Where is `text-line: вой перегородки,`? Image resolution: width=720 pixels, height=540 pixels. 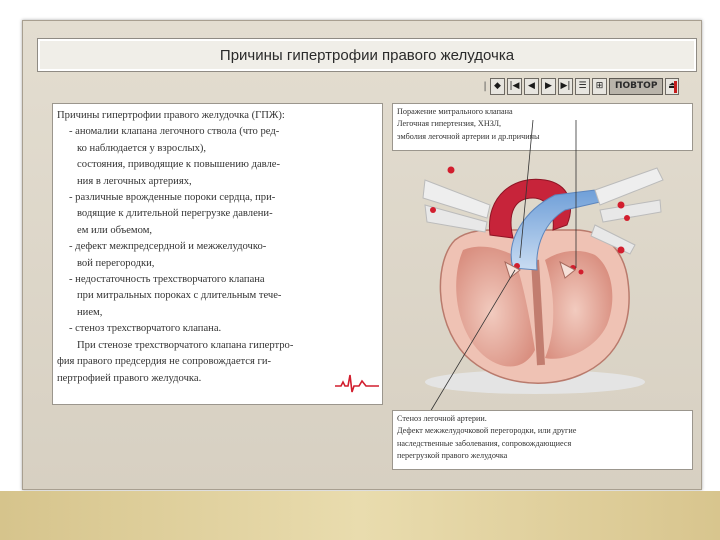 text-line: вой перегородки, is located at coordinates (116, 263).